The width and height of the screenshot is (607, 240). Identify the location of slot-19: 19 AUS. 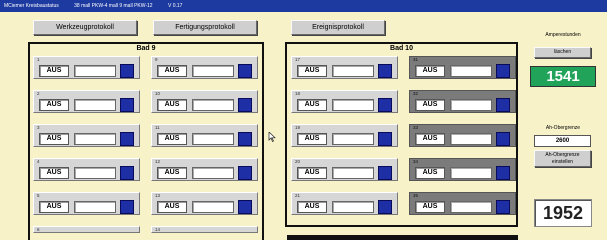
(344, 135).